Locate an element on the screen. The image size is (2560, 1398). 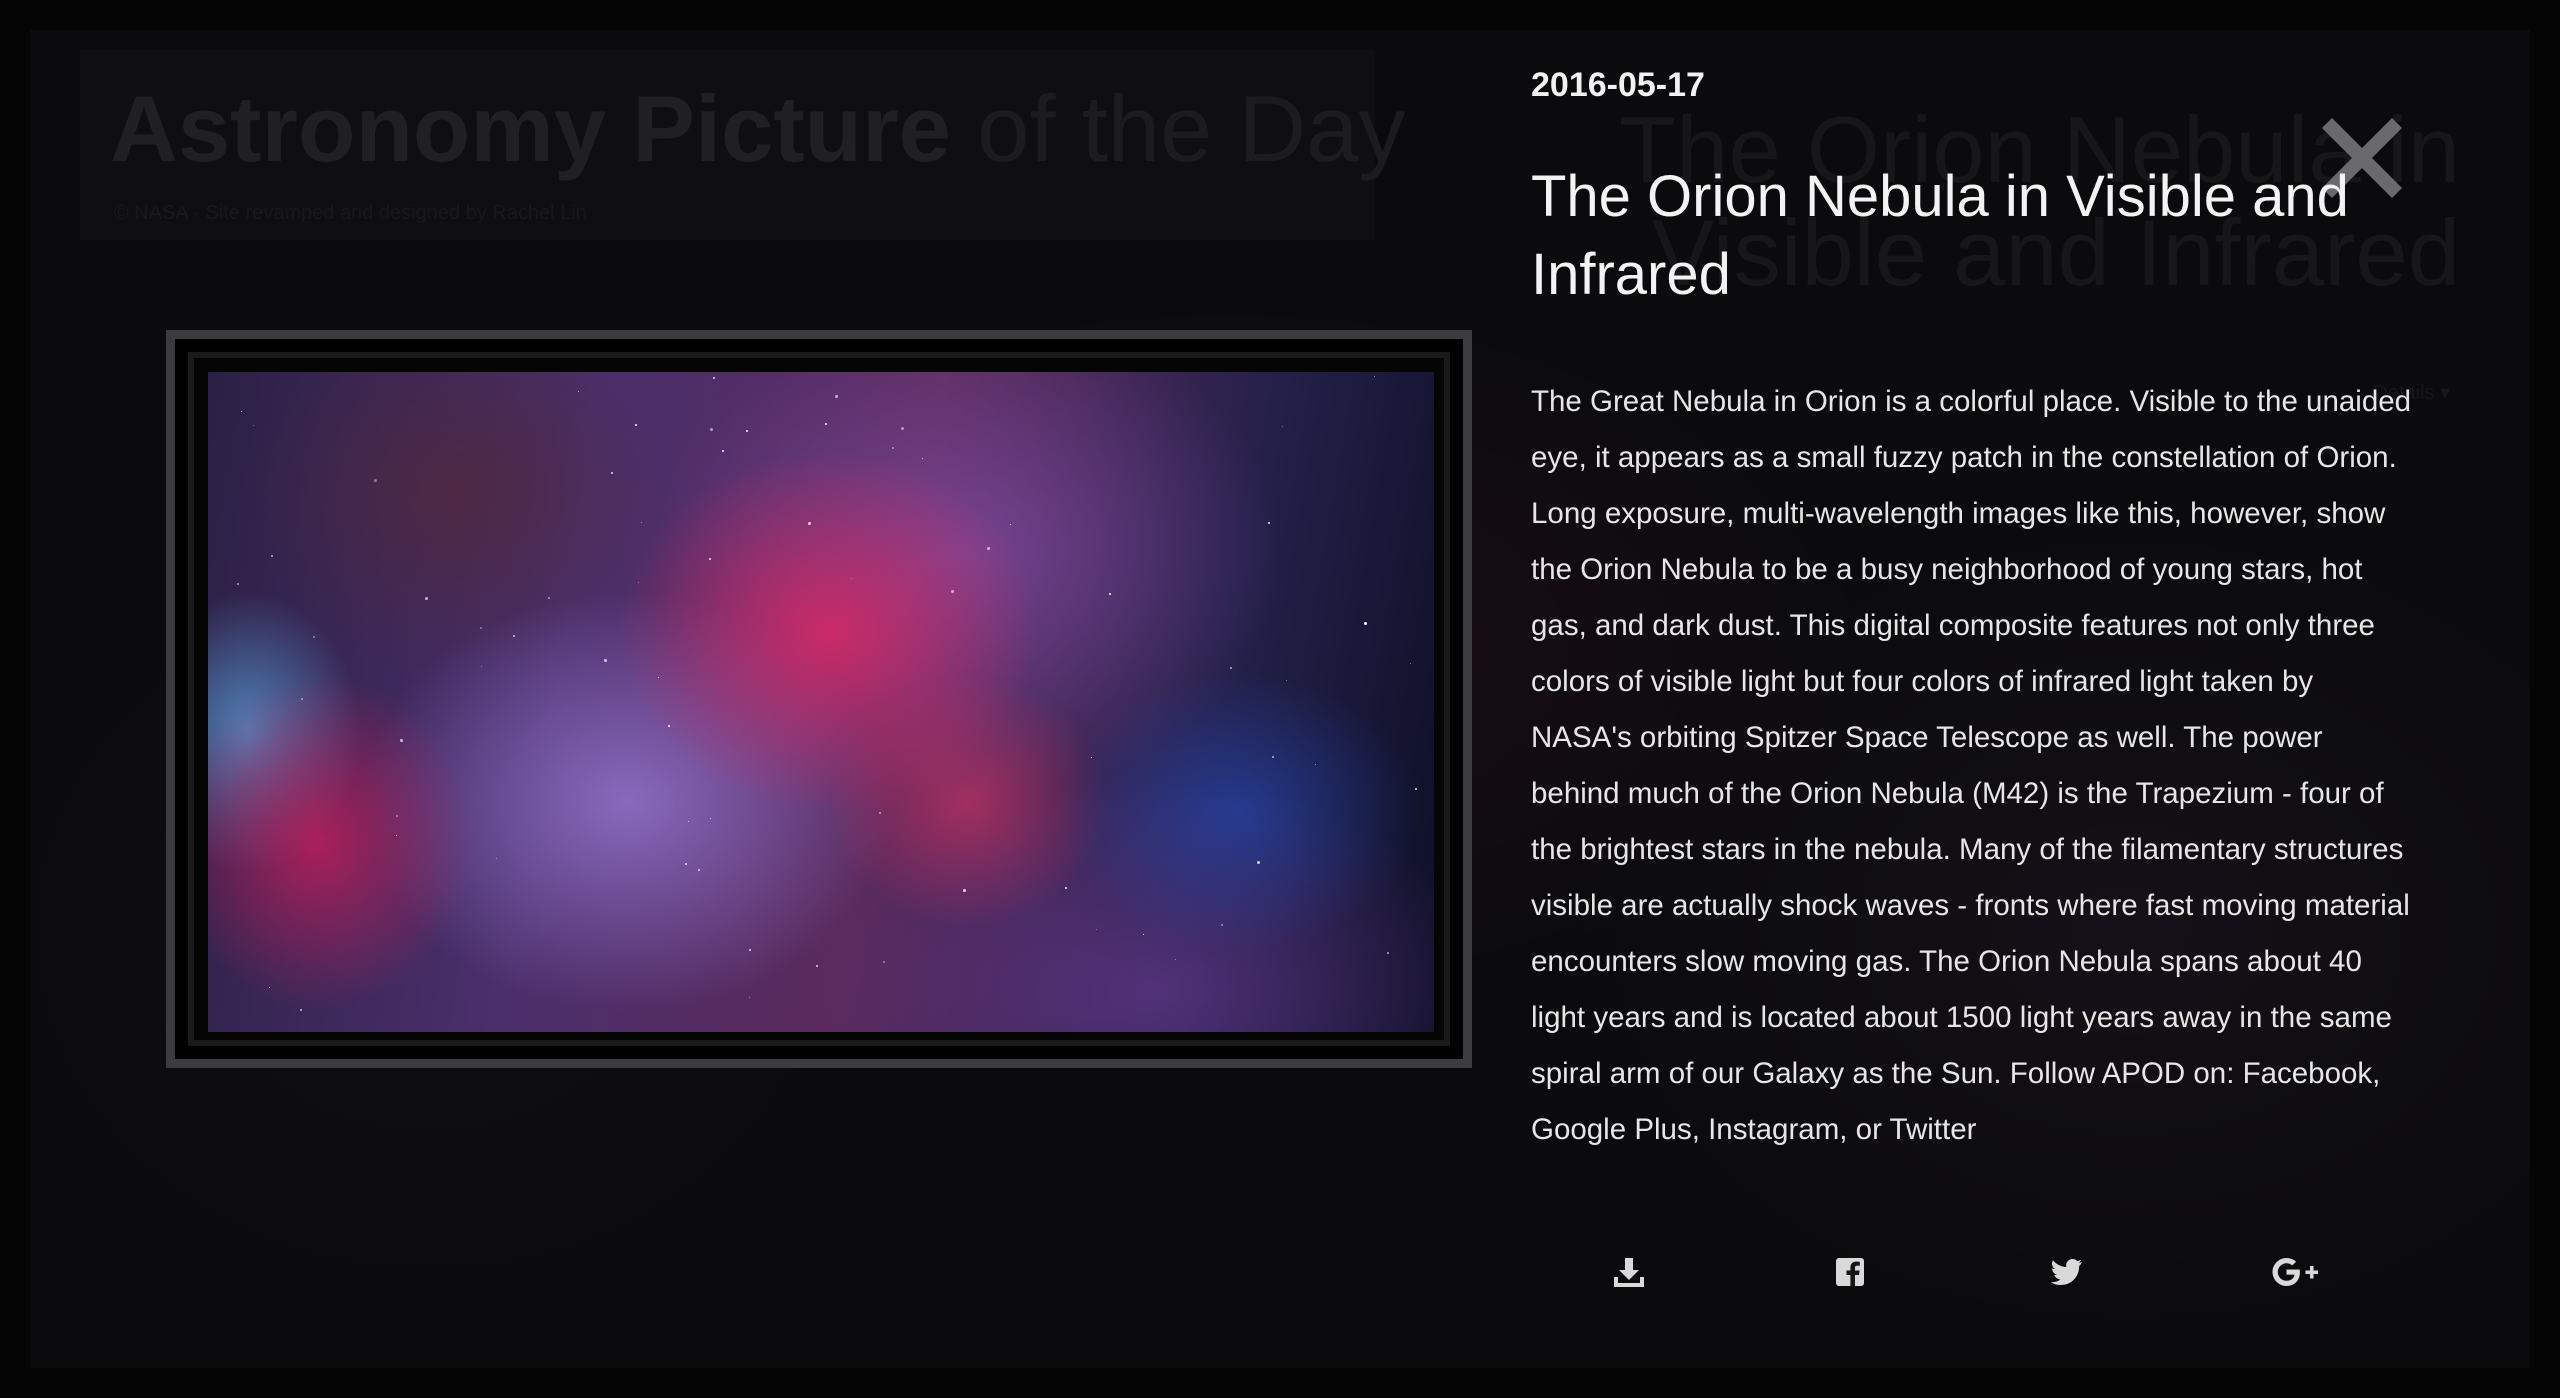
google-plus-icon is located at coordinates (2295, 1272).